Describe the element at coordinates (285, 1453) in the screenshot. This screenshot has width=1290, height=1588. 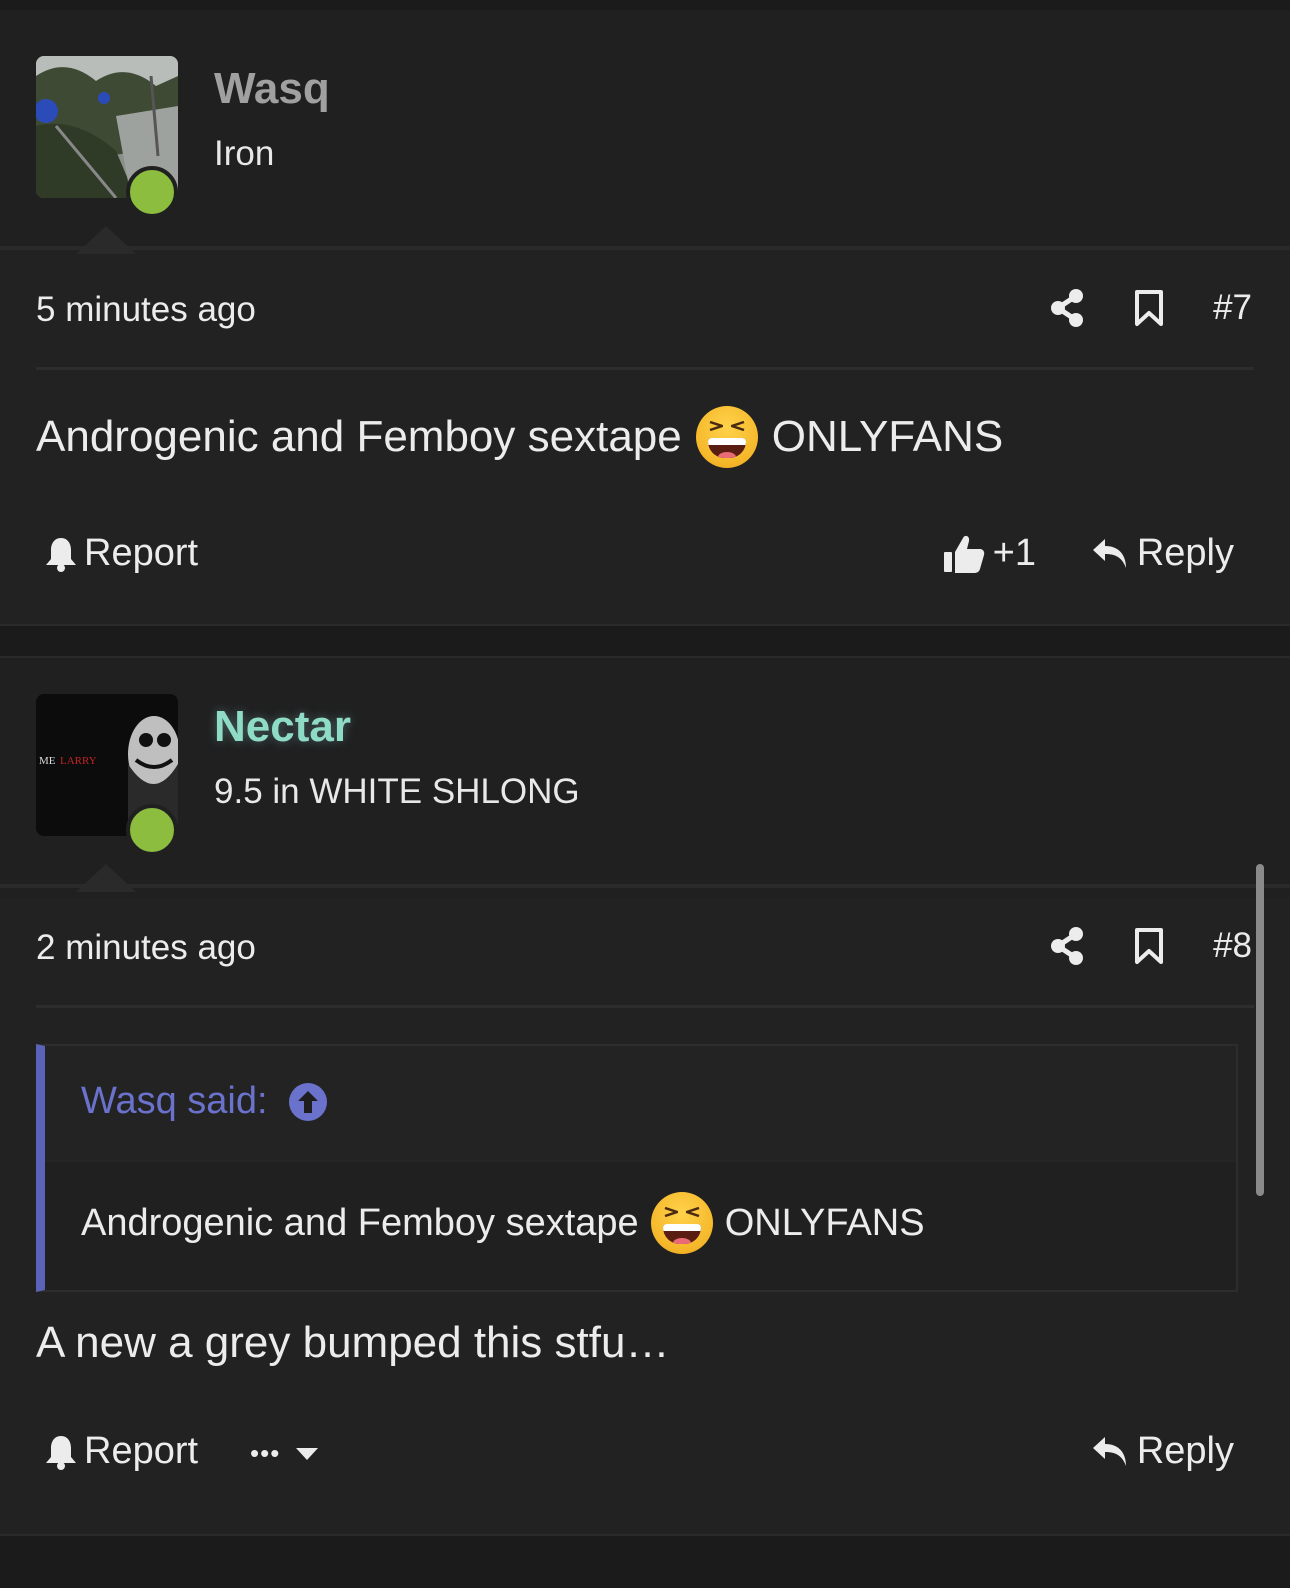
I see `more-options-button: •••` at that location.